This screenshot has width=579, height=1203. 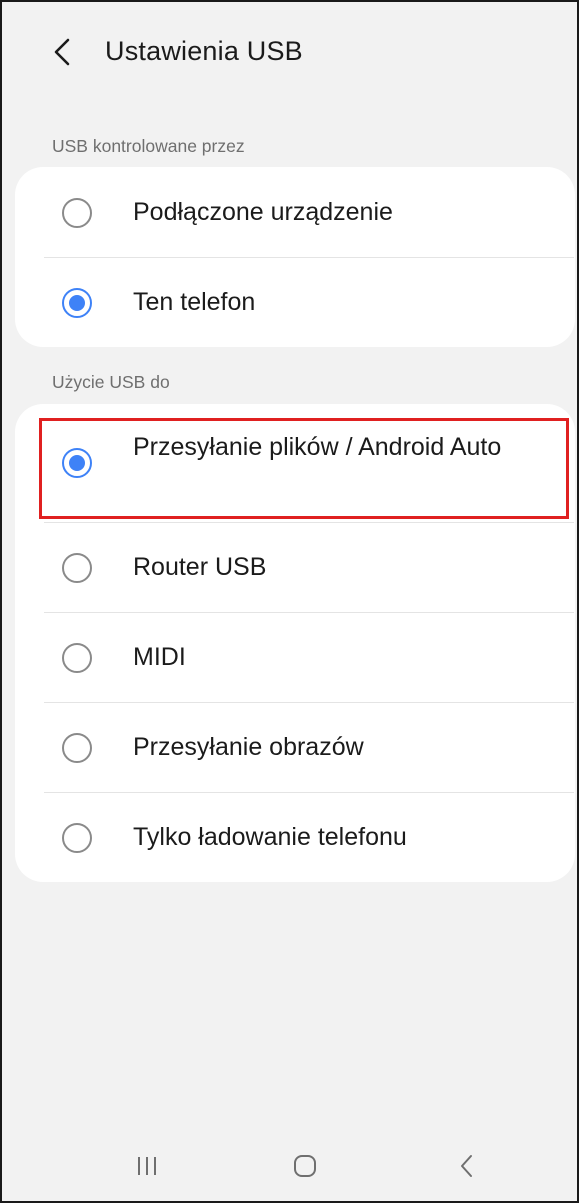 I want to click on home-icon, so click(x=305, y=1166).